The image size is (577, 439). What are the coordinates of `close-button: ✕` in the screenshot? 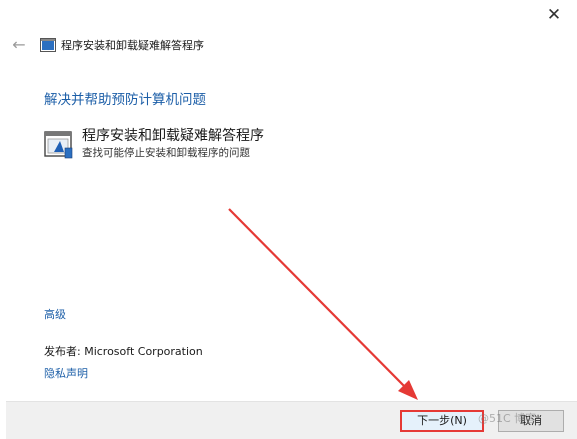 It's located at (554, 15).